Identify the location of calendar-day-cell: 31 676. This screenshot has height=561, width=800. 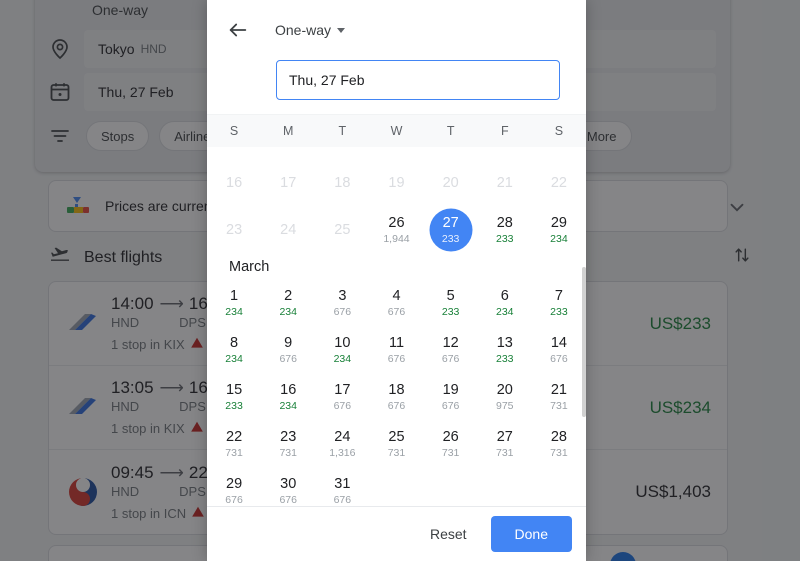
(342, 486).